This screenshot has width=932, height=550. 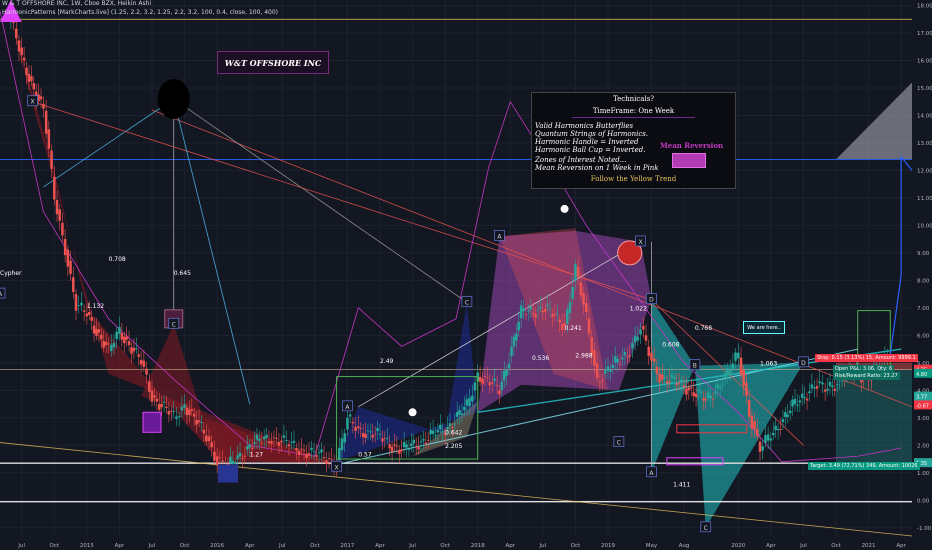 I want to click on panel-line: Valid Harmonics Butterflies, so click(x=584, y=126).